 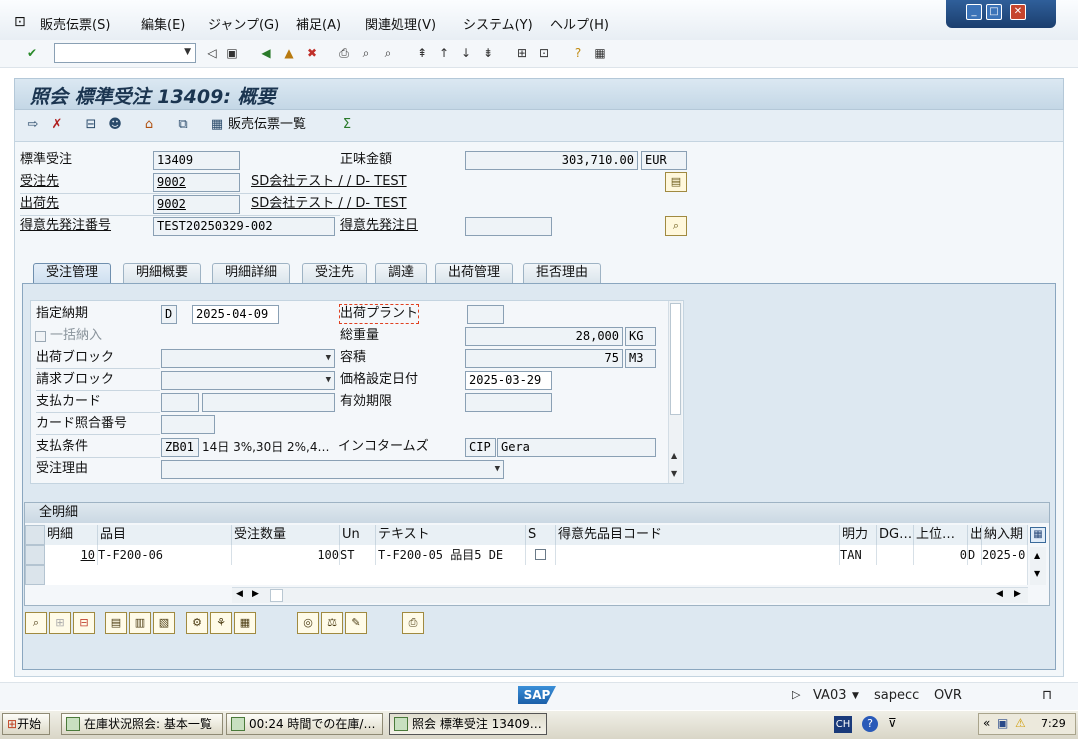 I want to click on first-page-icon: ⇞, so click(x=422, y=53).